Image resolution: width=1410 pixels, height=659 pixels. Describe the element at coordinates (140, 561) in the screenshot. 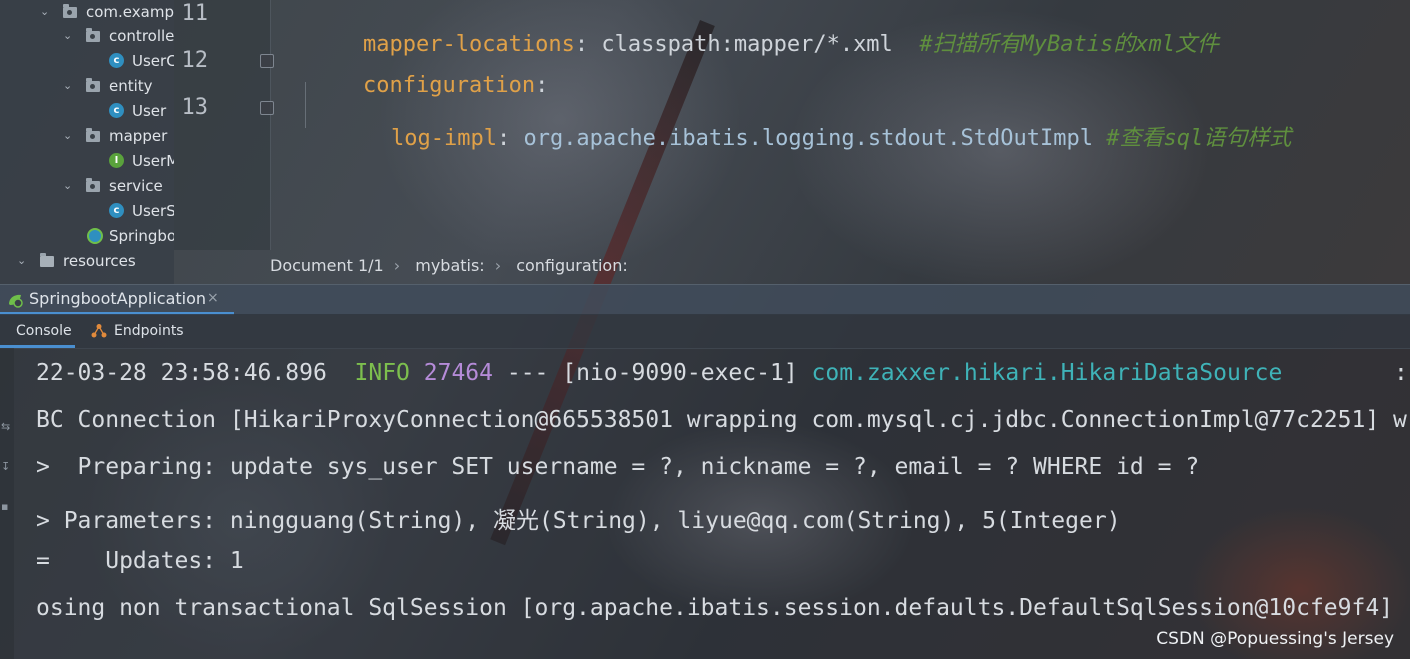

I see `console-line: = Updates: 1` at that location.